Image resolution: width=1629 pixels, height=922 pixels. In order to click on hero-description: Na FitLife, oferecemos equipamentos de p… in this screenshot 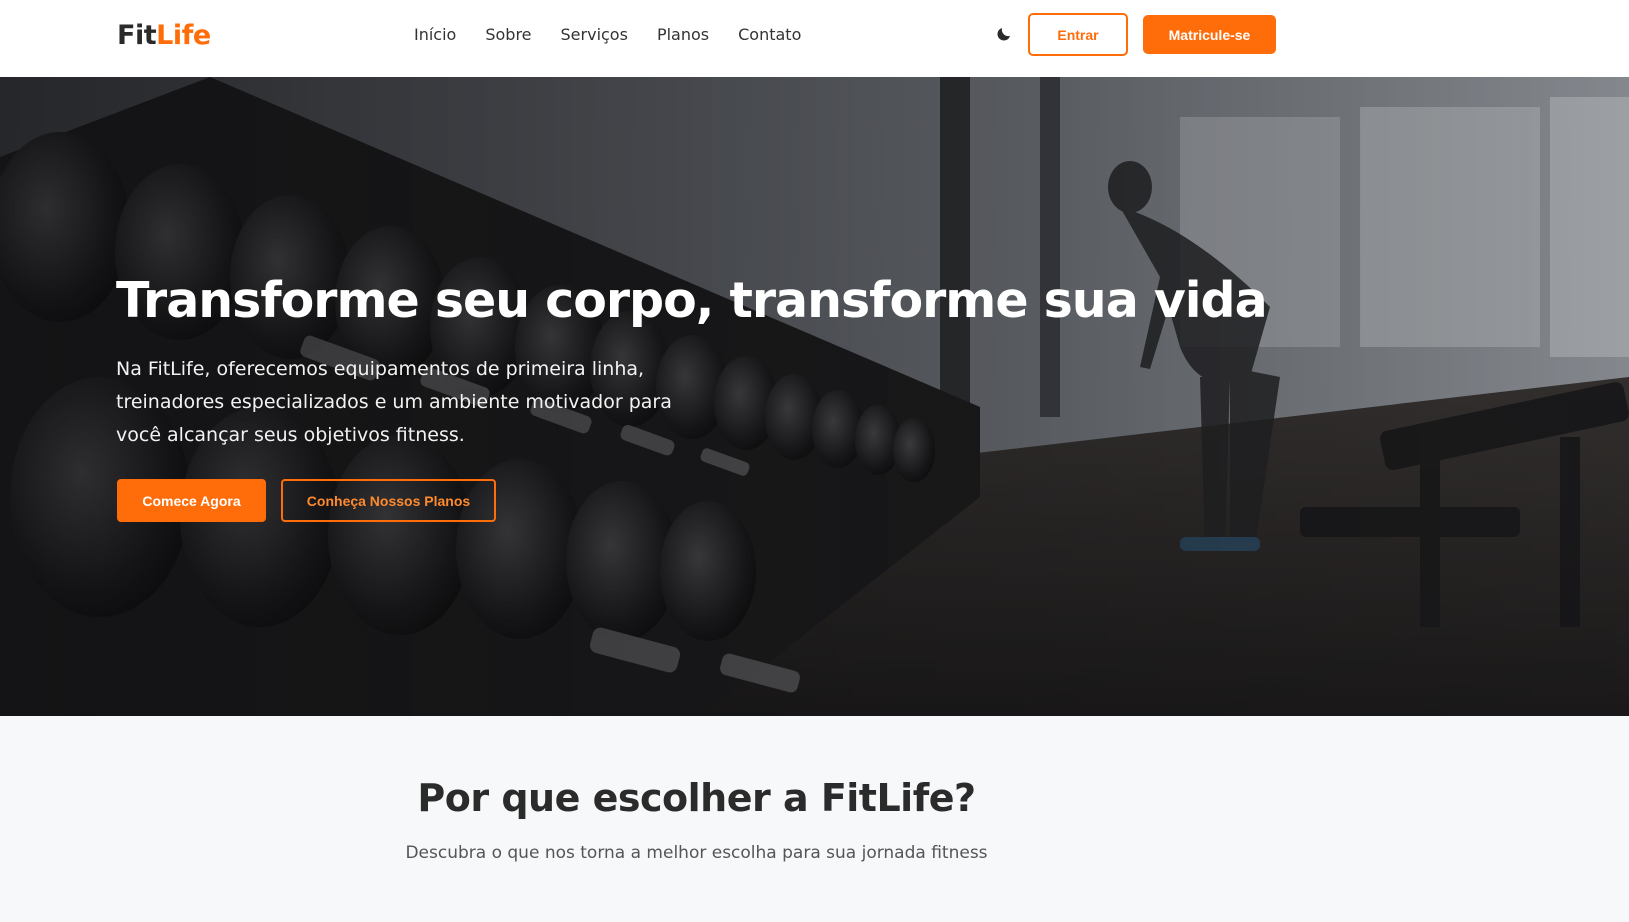, I will do `click(394, 402)`.